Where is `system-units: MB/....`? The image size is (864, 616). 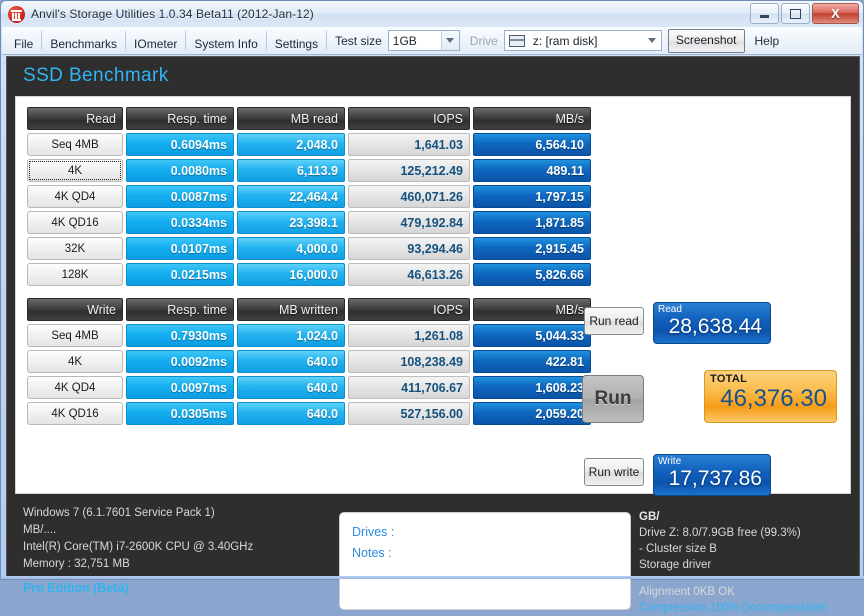
system-units: MB/.... is located at coordinates (40, 530).